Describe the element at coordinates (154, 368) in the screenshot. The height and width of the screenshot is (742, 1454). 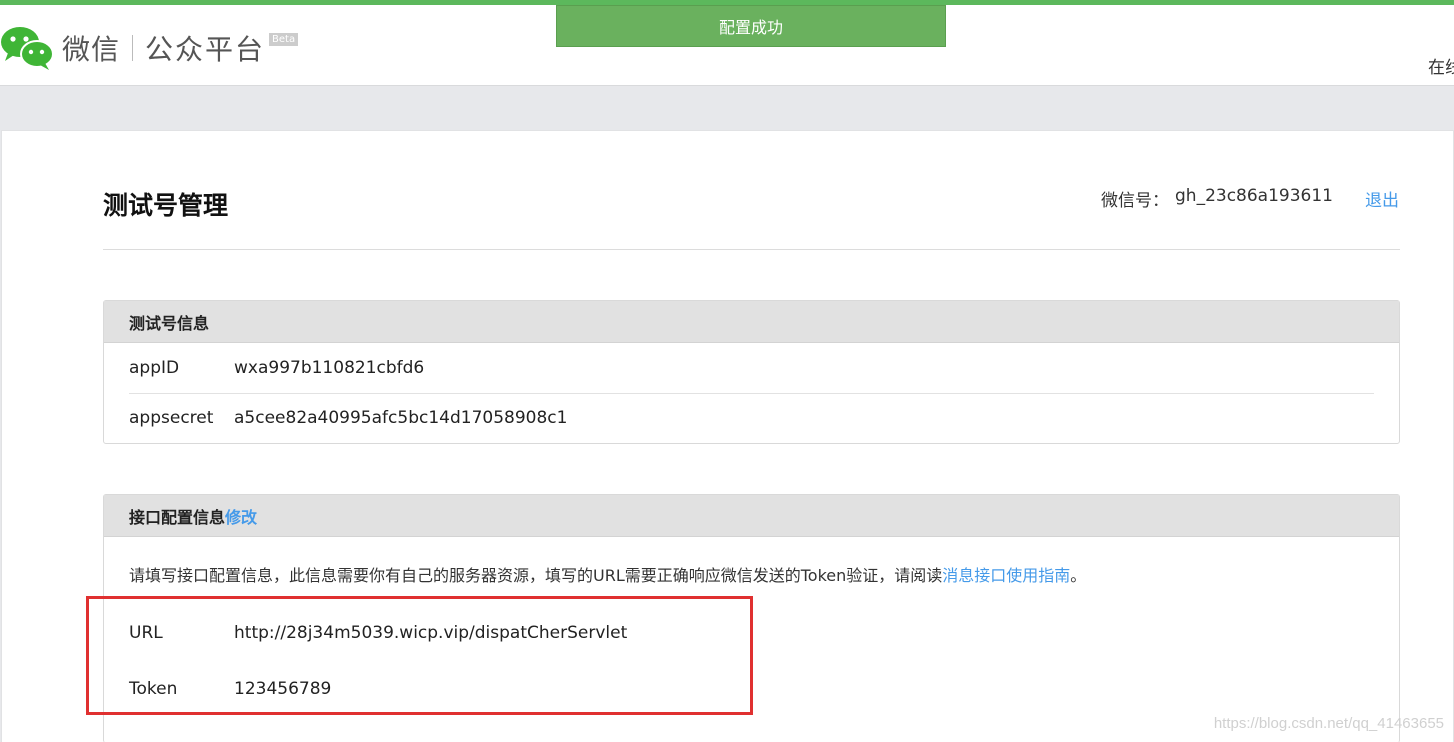
I see `appid-label: appID` at that location.